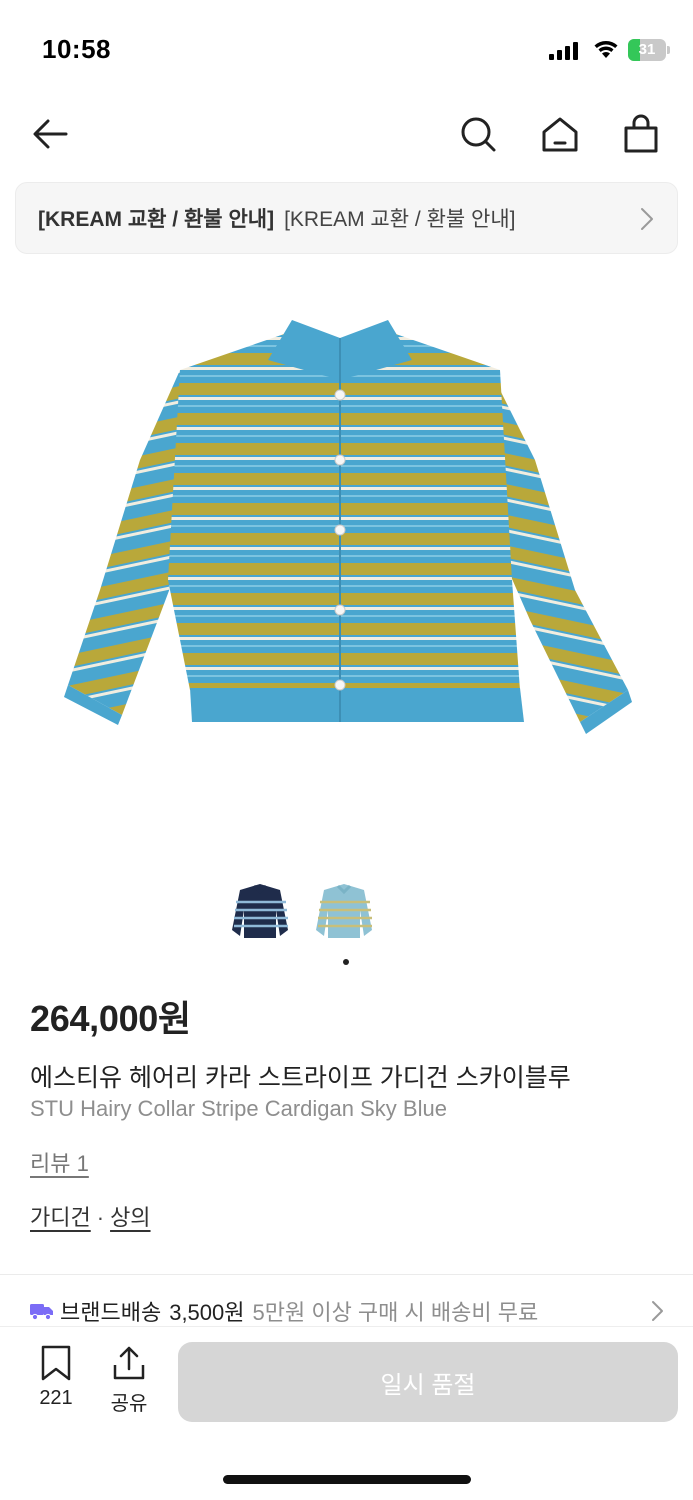  Describe the element at coordinates (207, 1312) in the screenshot. I see `delivery-price: 3,500원` at that location.